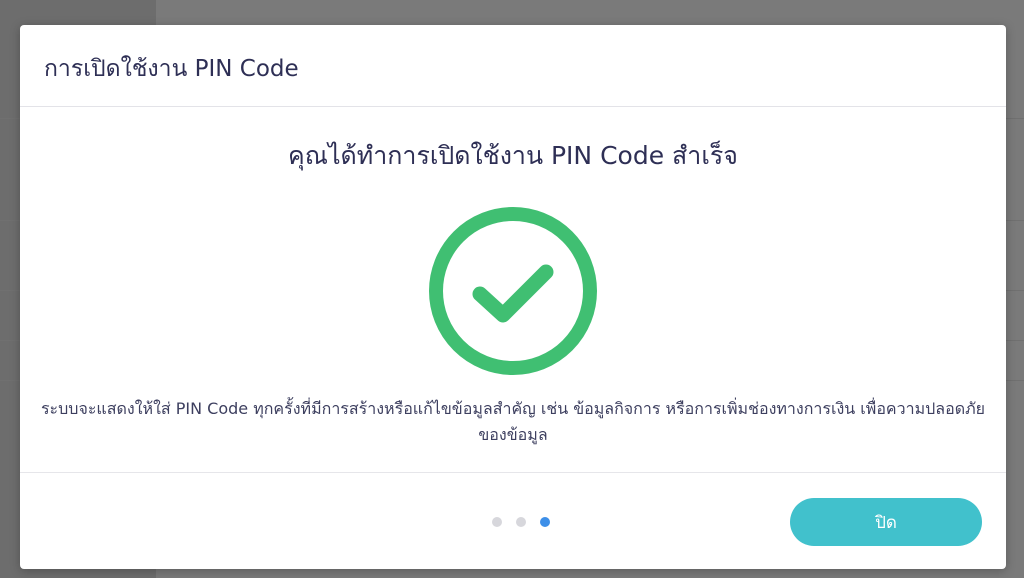 This screenshot has height=578, width=1024. Describe the element at coordinates (513, 155) in the screenshot. I see `success-heading: คุณได้ทำการเปิดใช้งาน PIN Code สำเร็จ` at that location.